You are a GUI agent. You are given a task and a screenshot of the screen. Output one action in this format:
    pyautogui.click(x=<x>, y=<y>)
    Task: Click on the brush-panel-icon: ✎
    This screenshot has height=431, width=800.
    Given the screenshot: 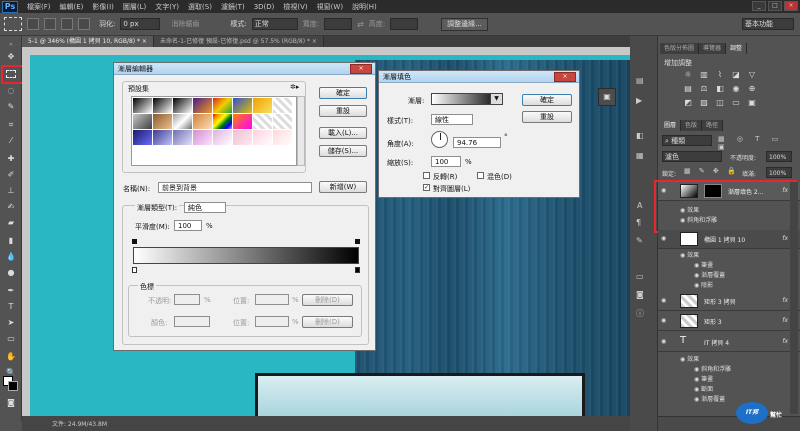 What is the action you would take?
    pyautogui.click(x=639, y=240)
    